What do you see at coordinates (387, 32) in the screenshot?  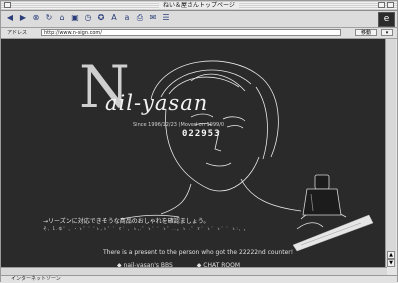 I see `chevron-down-icon: ▾` at bounding box center [387, 32].